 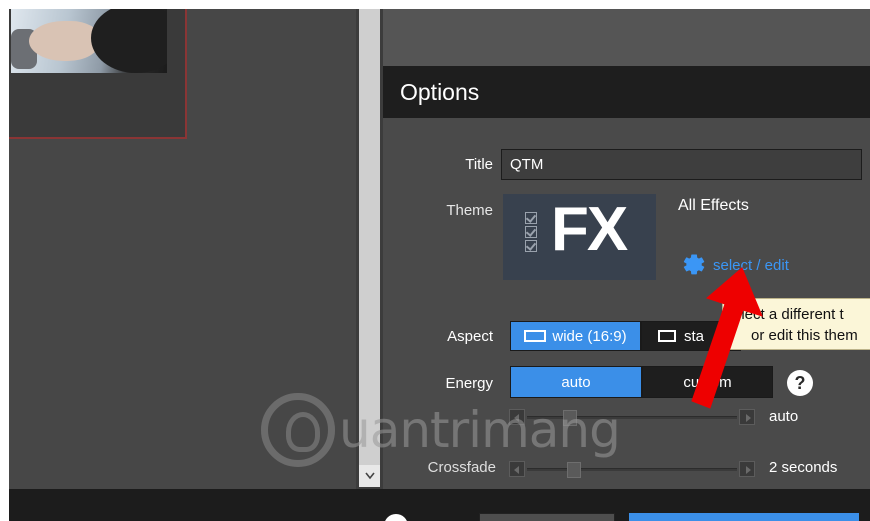 I want to click on annotation-arrow-icon, so click(x=727, y=338).